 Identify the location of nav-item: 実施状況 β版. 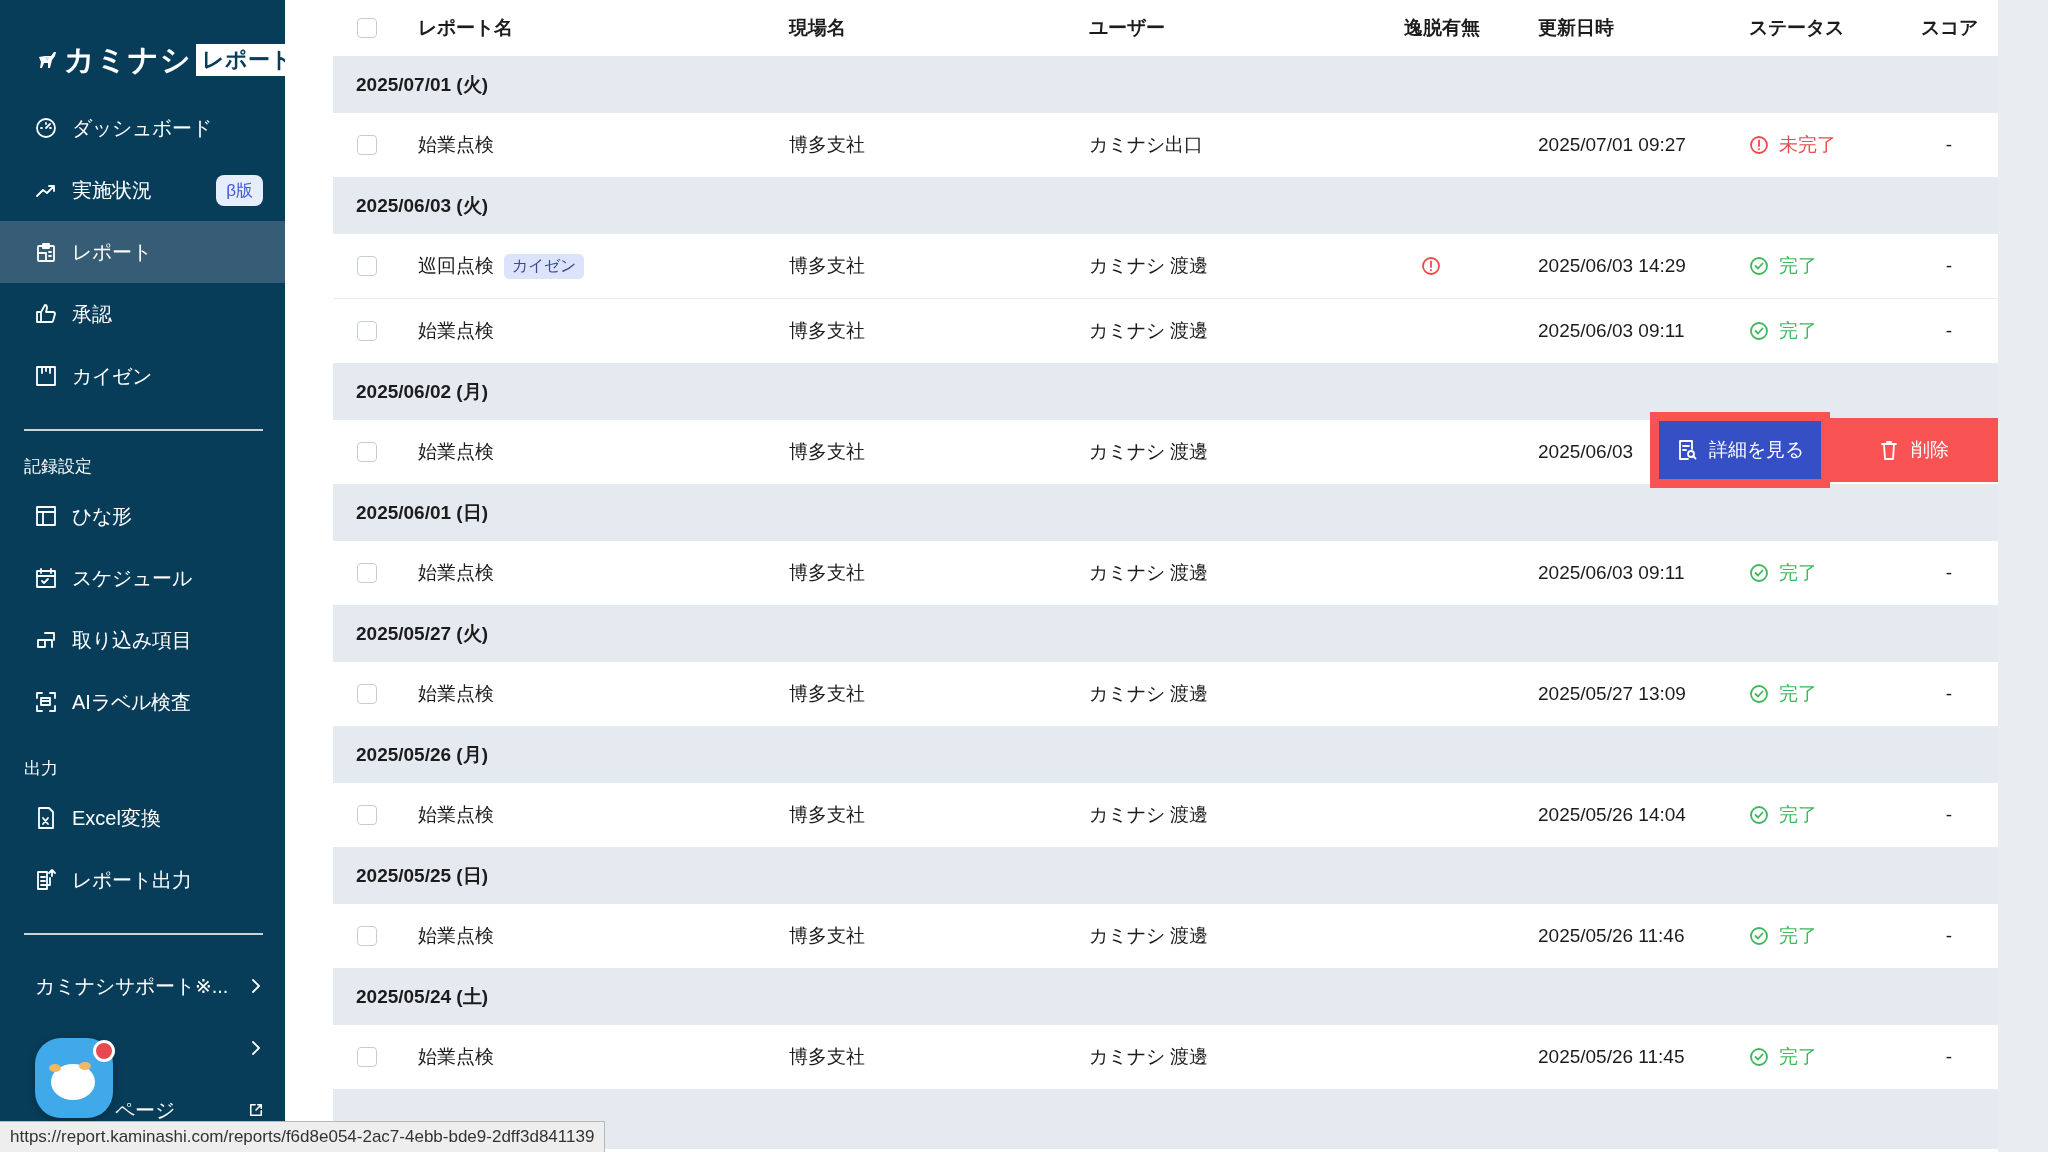
(142, 190).